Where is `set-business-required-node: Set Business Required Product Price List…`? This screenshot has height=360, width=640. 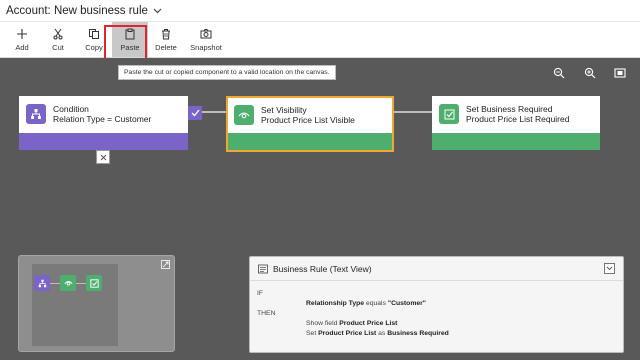
set-business-required-node: Set Business Required Product Price List… is located at coordinates (516, 123).